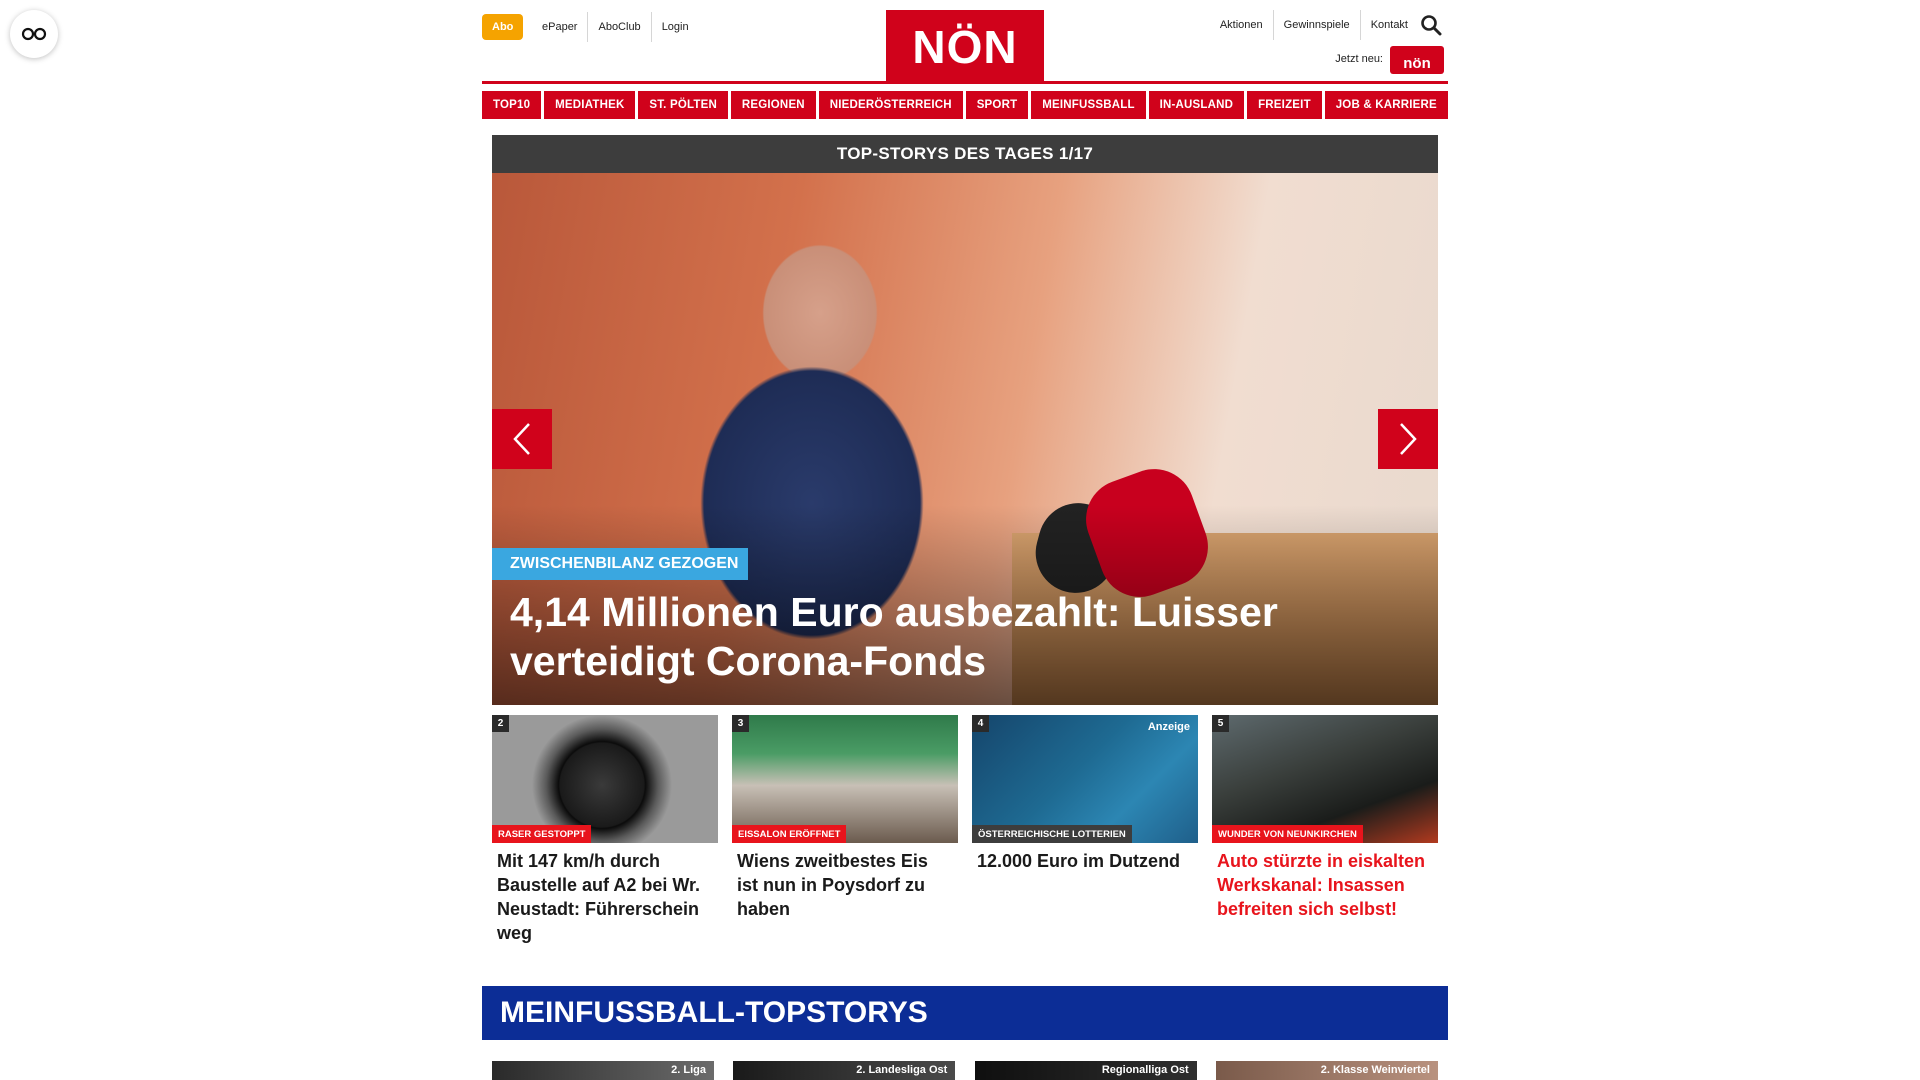 The height and width of the screenshot is (1080, 1920). What do you see at coordinates (683, 105) in the screenshot?
I see `nav-item-st-poelten: ST. PÖLTEN` at bounding box center [683, 105].